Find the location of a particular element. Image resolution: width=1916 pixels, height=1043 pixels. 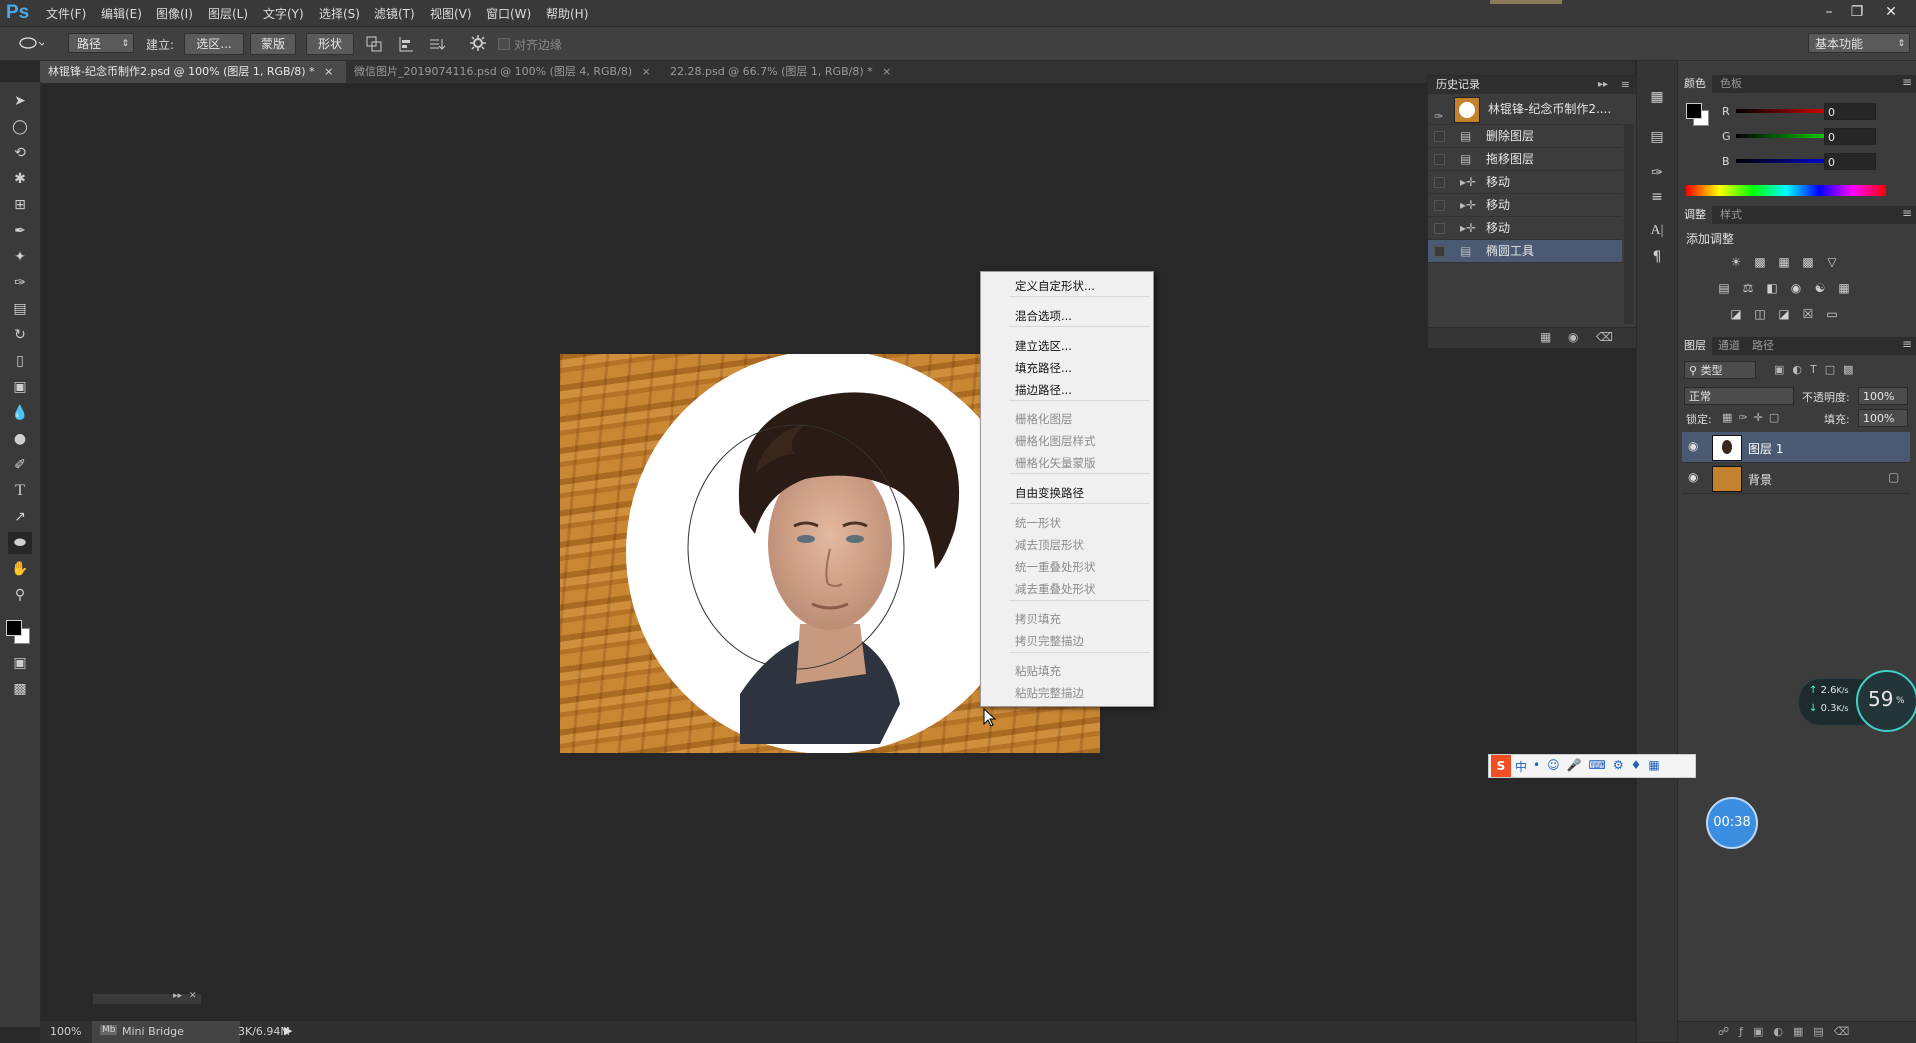

move-tool-icon: ➤ is located at coordinates (20, 101).